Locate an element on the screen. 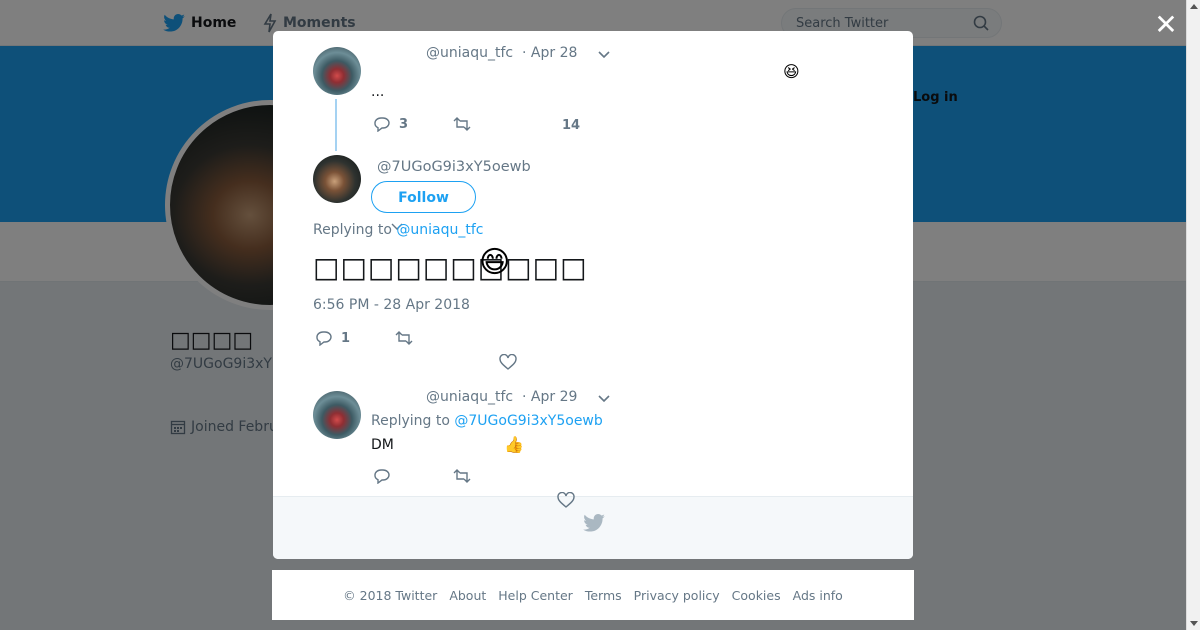 The height and width of the screenshot is (630, 1200). footer-privacy-link: Privacy policy is located at coordinates (677, 595).